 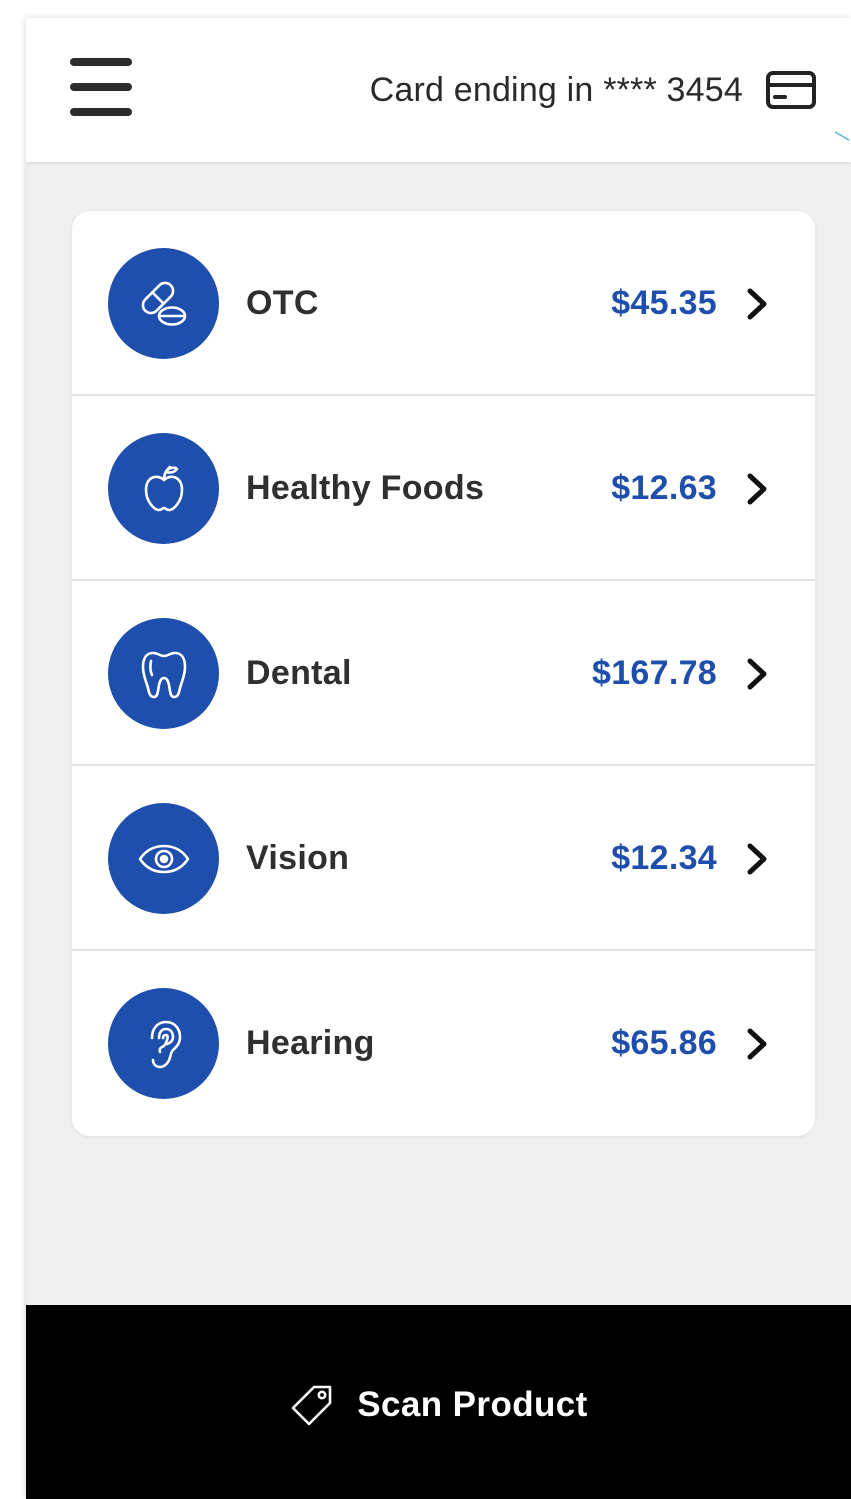 What do you see at coordinates (311, 1405) in the screenshot?
I see `price-tag-icon` at bounding box center [311, 1405].